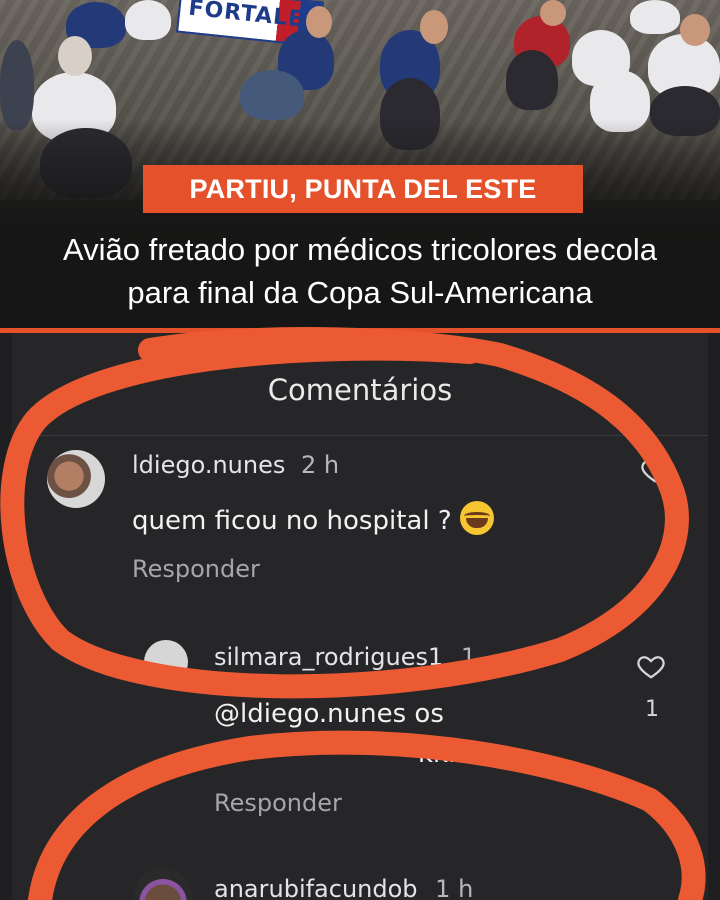 This screenshot has width=720, height=900. I want to click on comment-text: kkkk, so click(448, 754).